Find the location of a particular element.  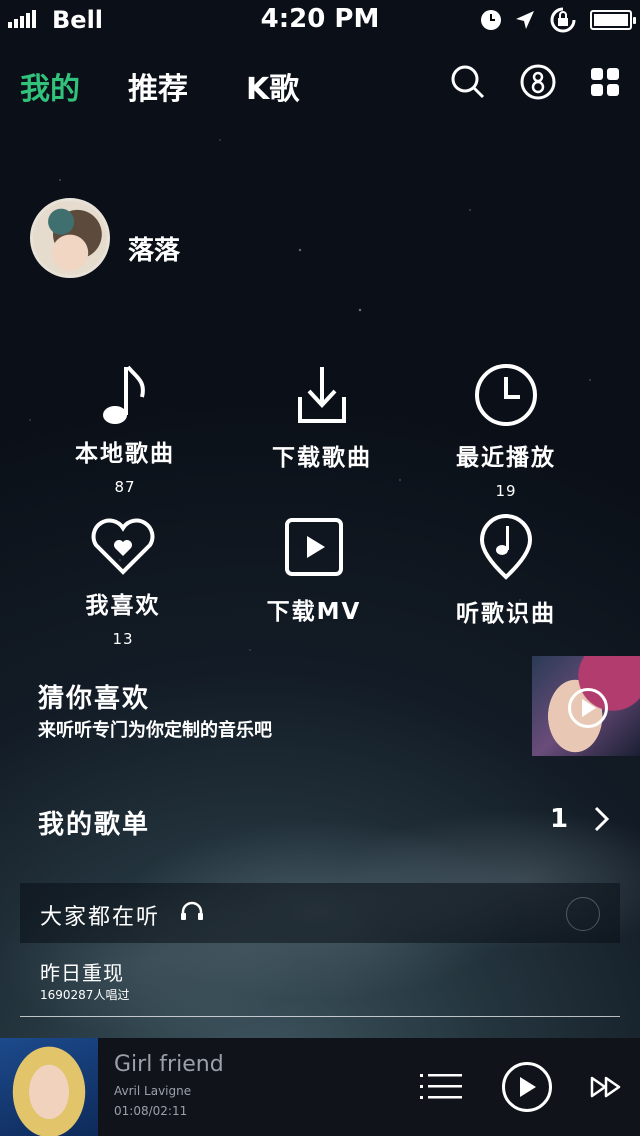

album-cover is located at coordinates (49, 1087).